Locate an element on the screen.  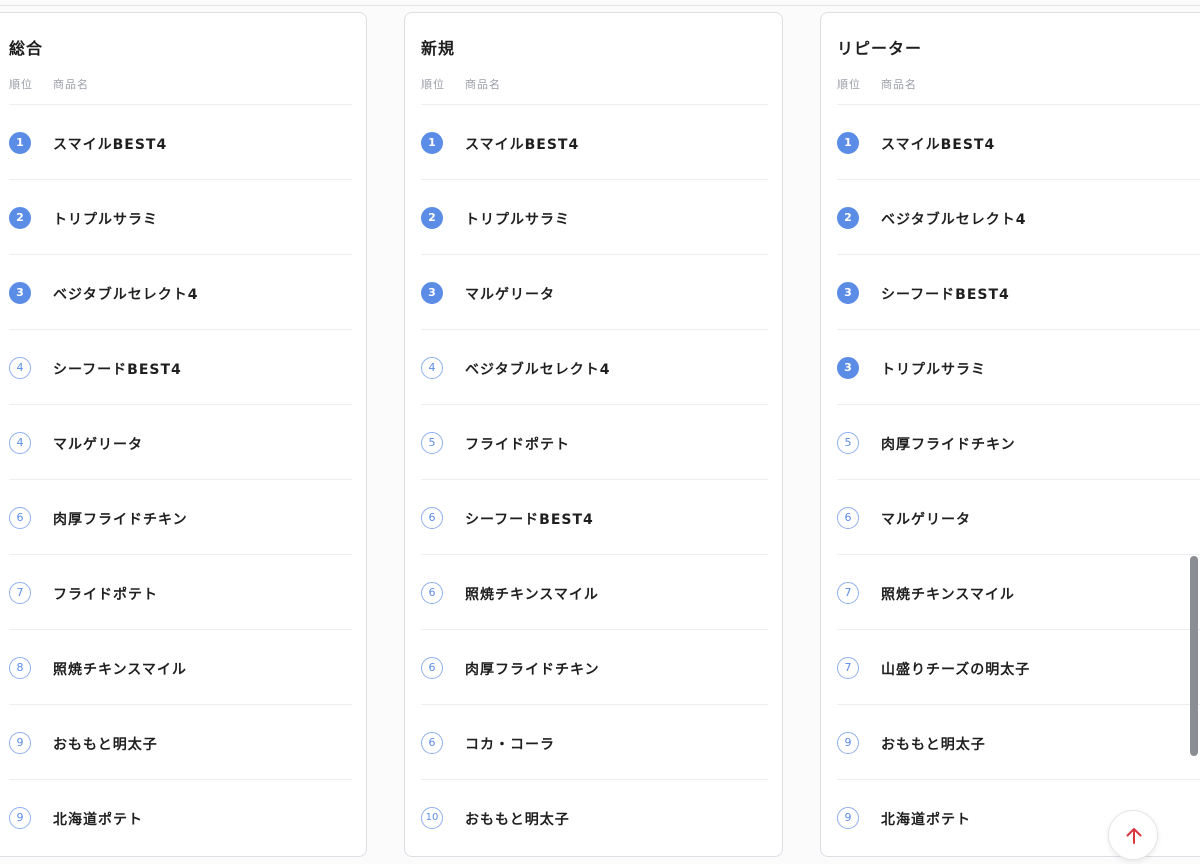
ranking-row: 2 ベジタブルセレクト4 is located at coordinates (1018, 217).